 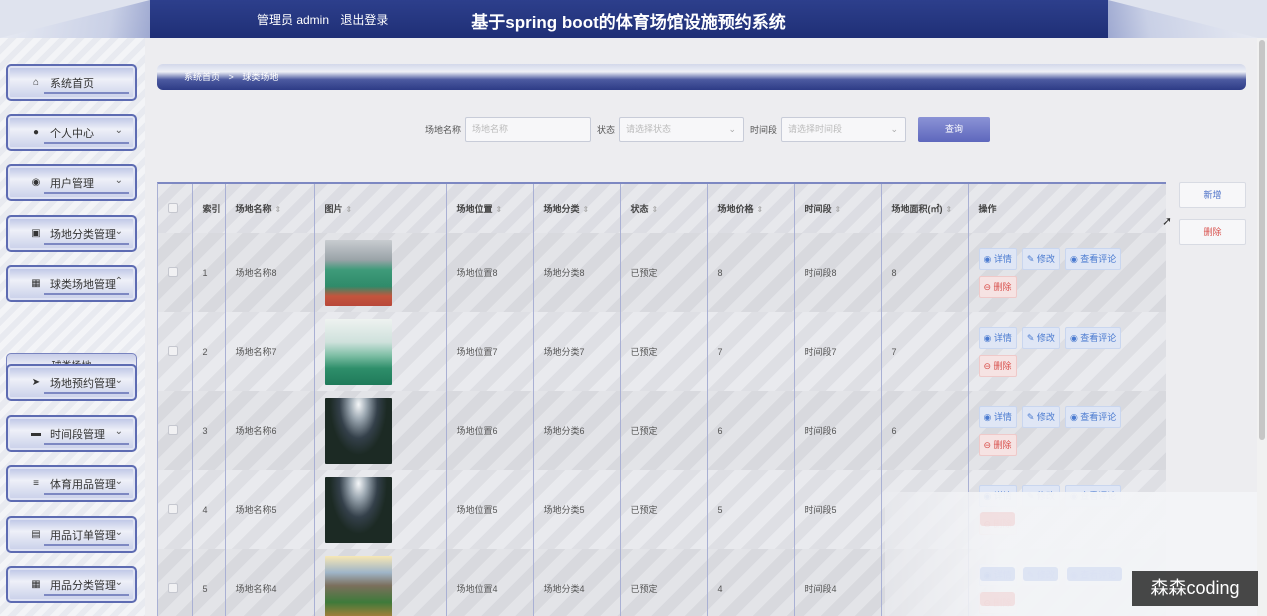 What do you see at coordinates (490, 208) in the screenshot?
I see `column-header: 场地位置 ⇕` at bounding box center [490, 208].